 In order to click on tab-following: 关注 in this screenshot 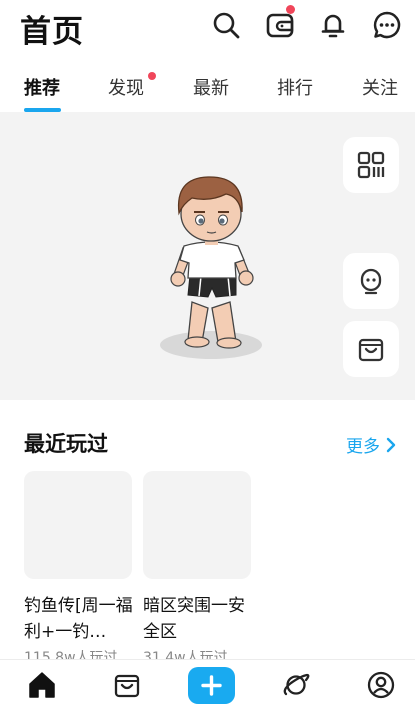, I will do `click(380, 87)`.